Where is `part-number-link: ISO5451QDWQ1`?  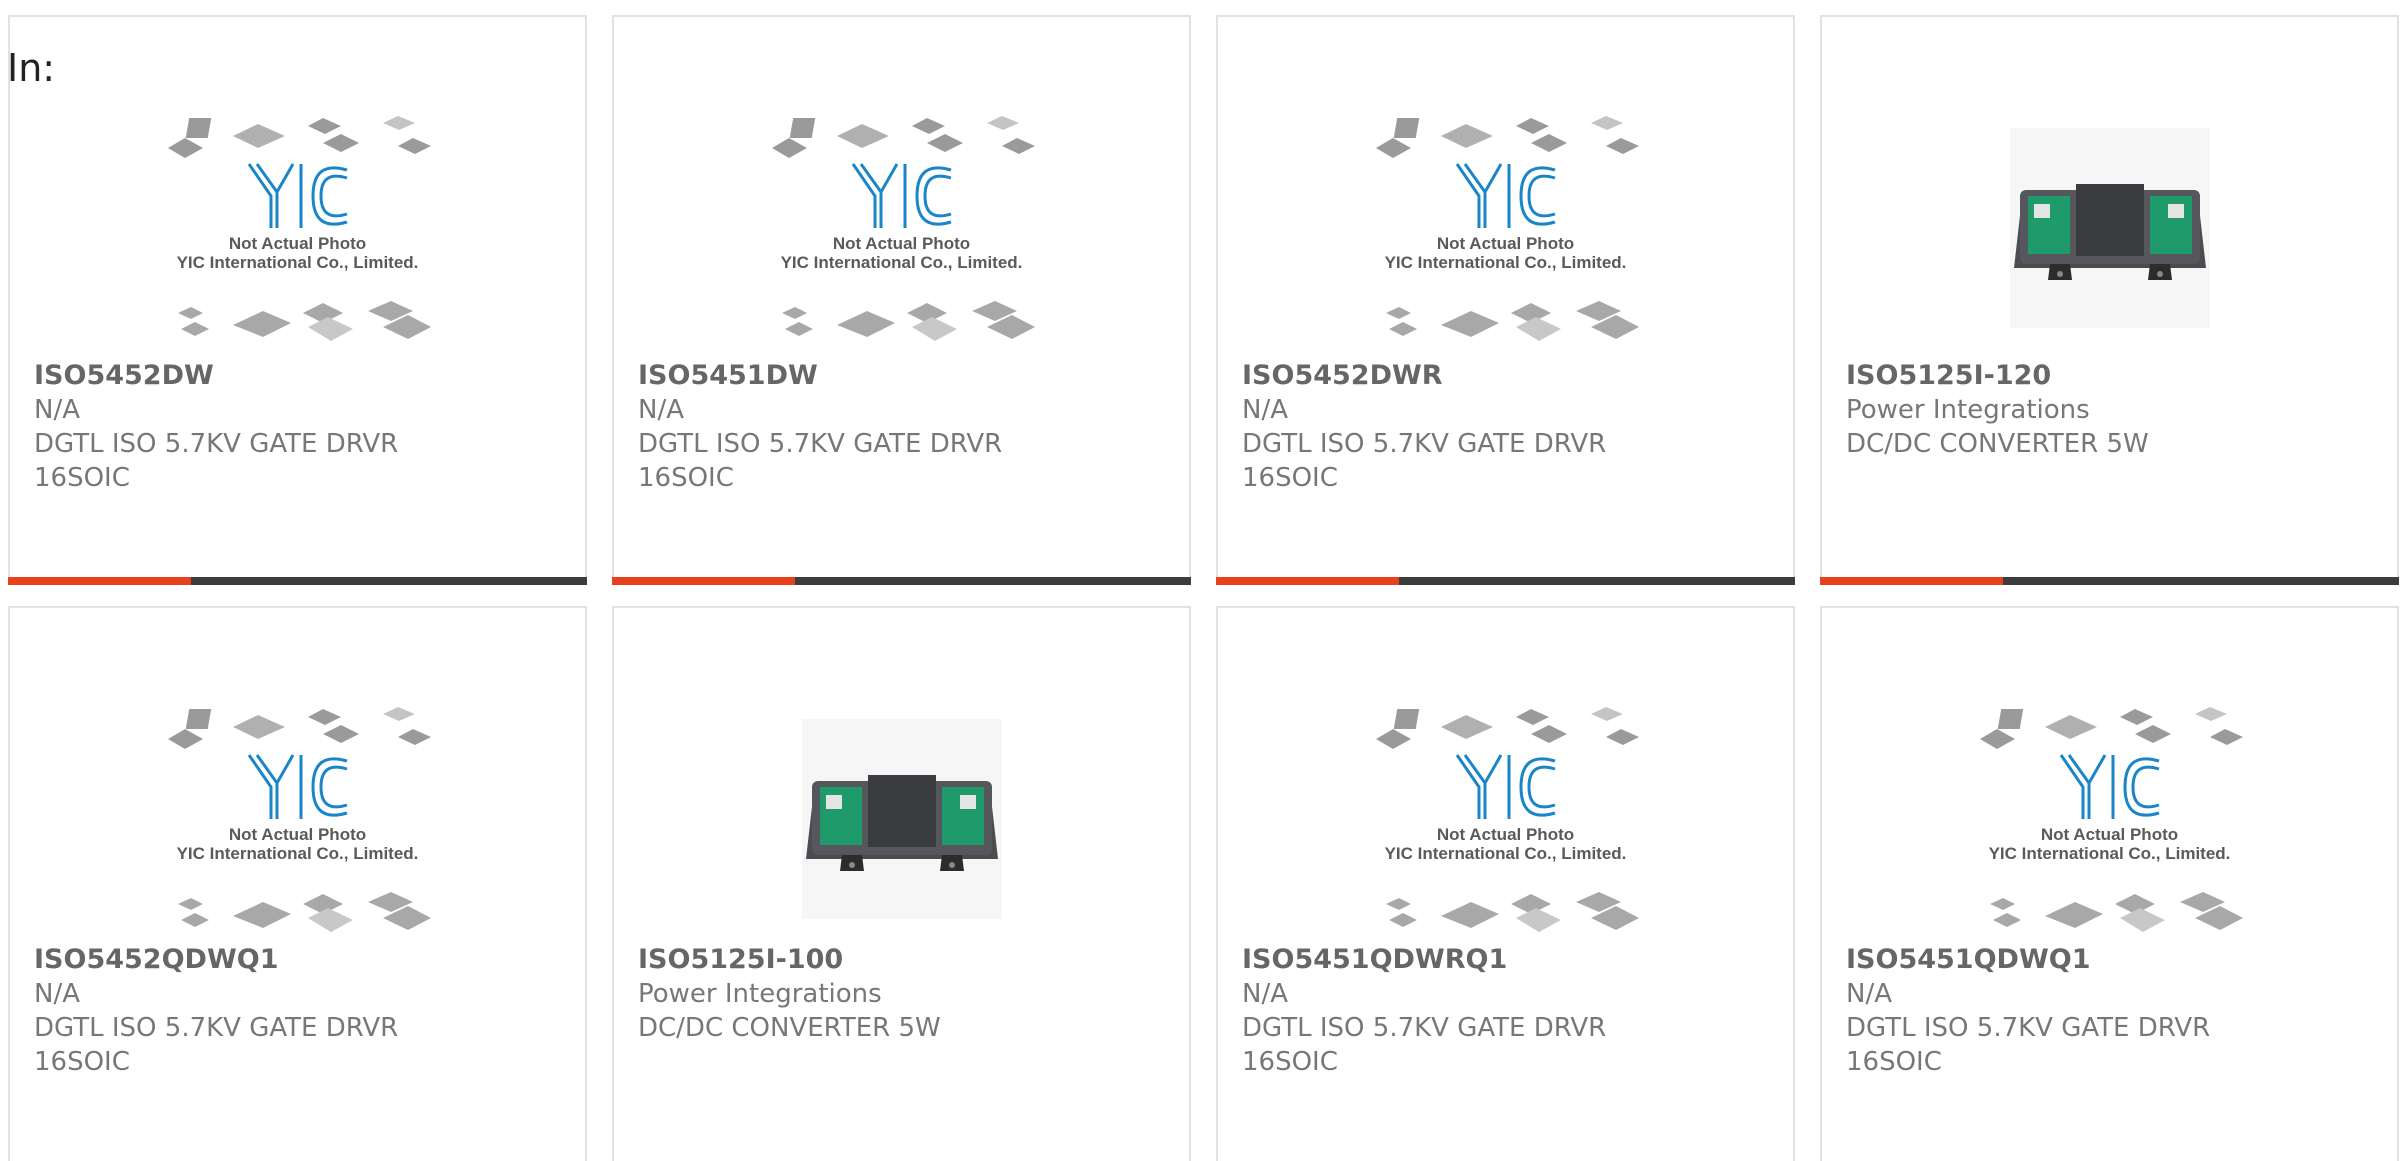 part-number-link: ISO5451QDWQ1 is located at coordinates (2116, 960).